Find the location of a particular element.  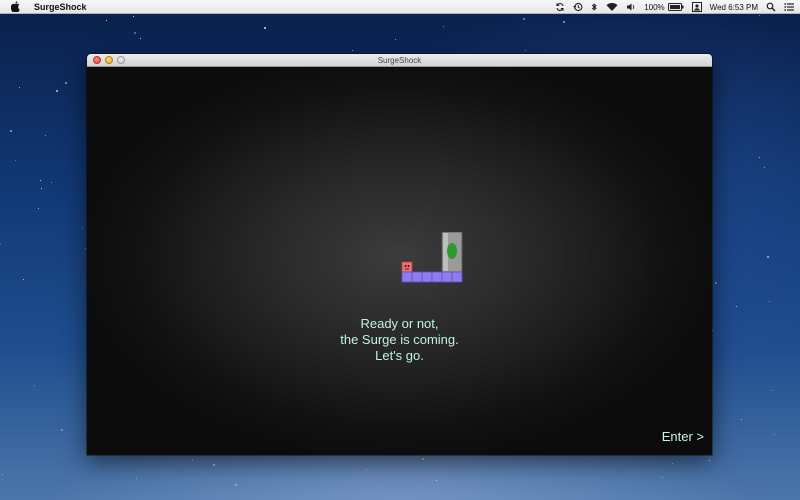

battery-status: 100% is located at coordinates (664, 7).